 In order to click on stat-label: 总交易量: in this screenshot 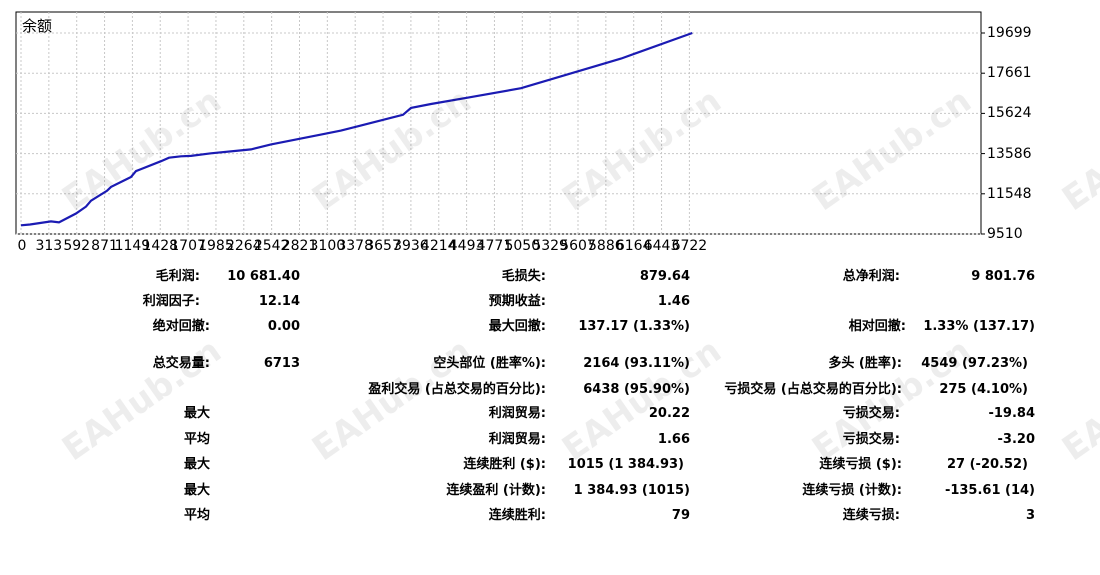, I will do `click(181, 363)`.